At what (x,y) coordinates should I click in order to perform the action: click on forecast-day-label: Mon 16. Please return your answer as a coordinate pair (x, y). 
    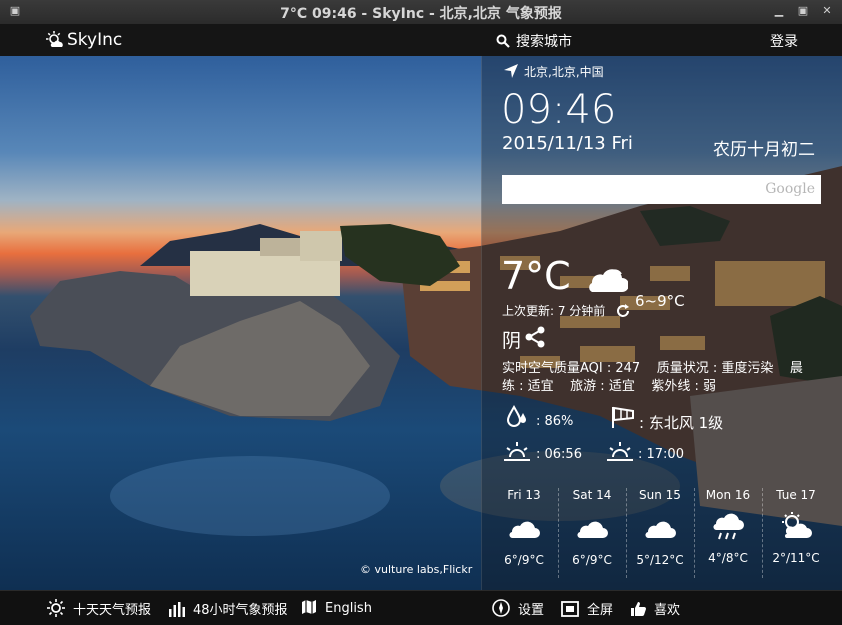
    Looking at the image, I should click on (728, 495).